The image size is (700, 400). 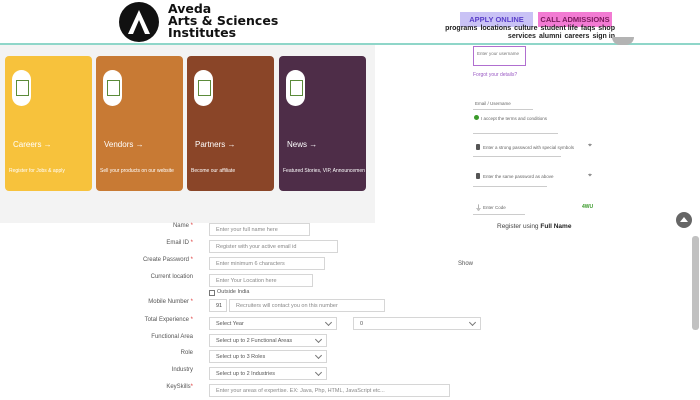 What do you see at coordinates (223, 21) in the screenshot?
I see `brand-name: Aveda Arts & Sciences Institutes` at bounding box center [223, 21].